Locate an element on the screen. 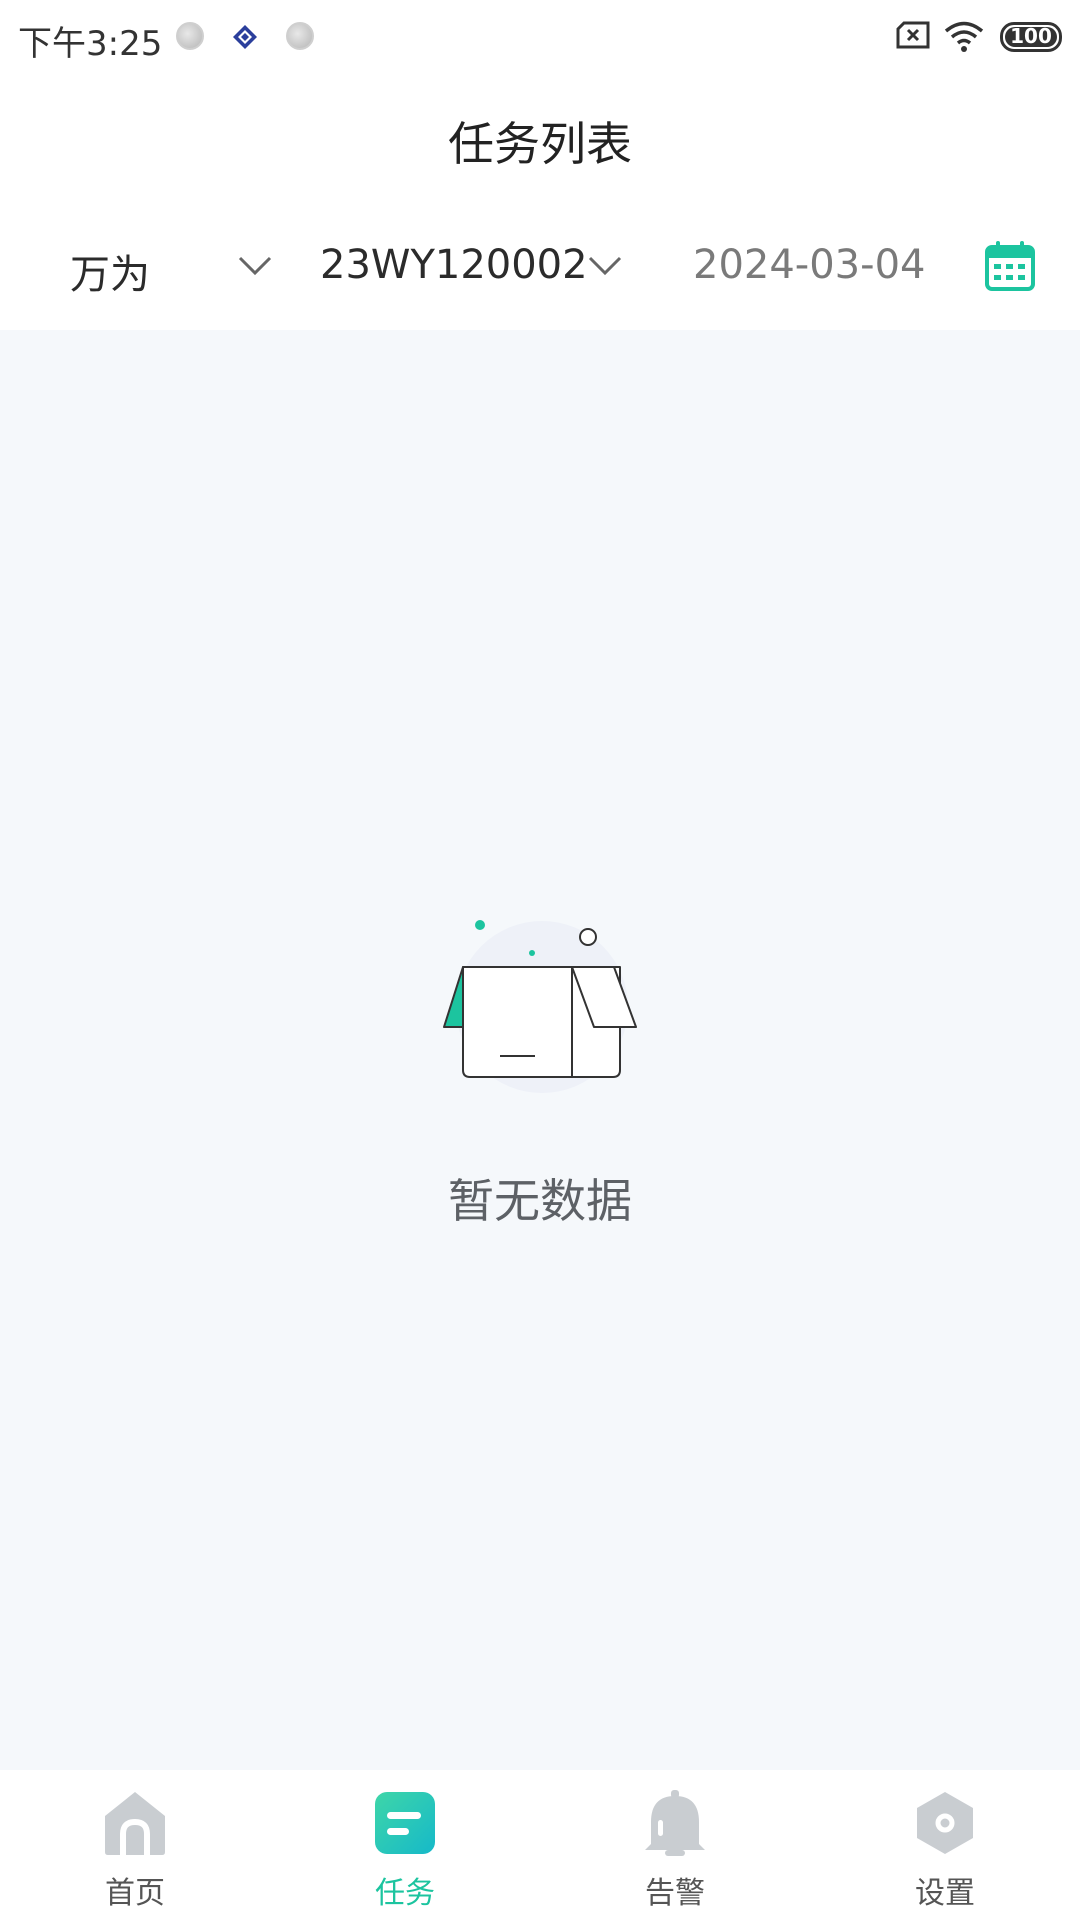 The image size is (1080, 1920). company-select: 万为 is located at coordinates (150, 266).